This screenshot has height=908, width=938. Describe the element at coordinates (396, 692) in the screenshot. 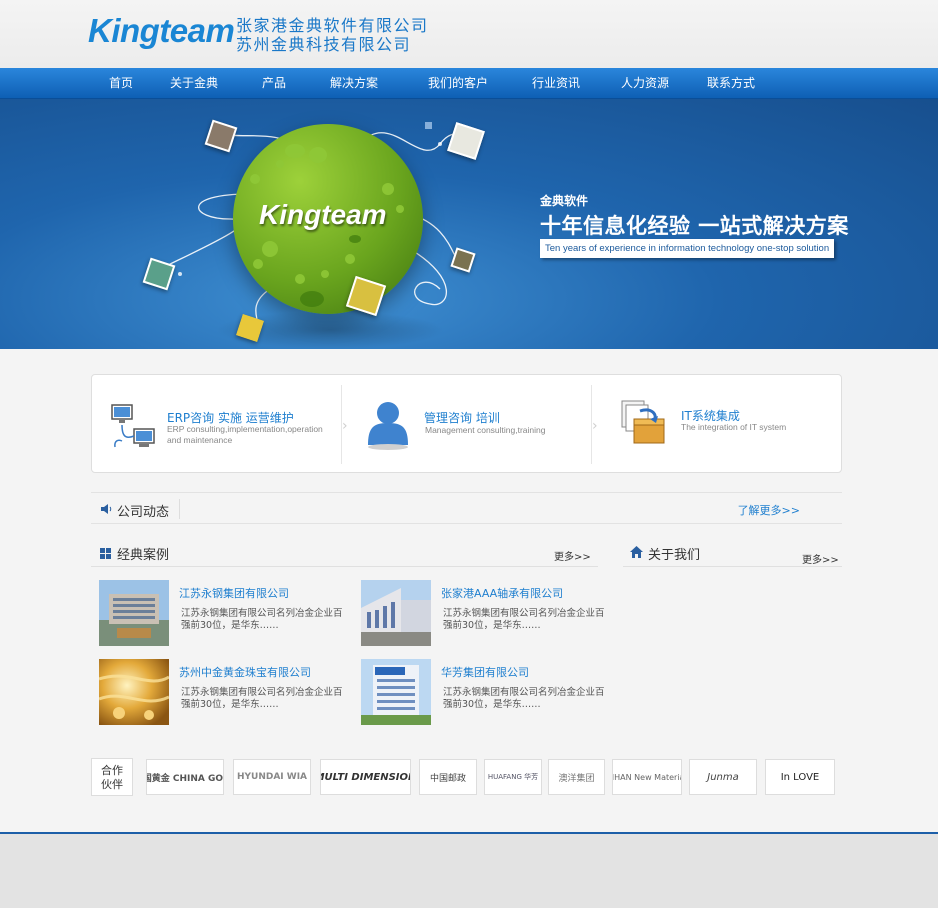

I see `case-photo-tower` at that location.